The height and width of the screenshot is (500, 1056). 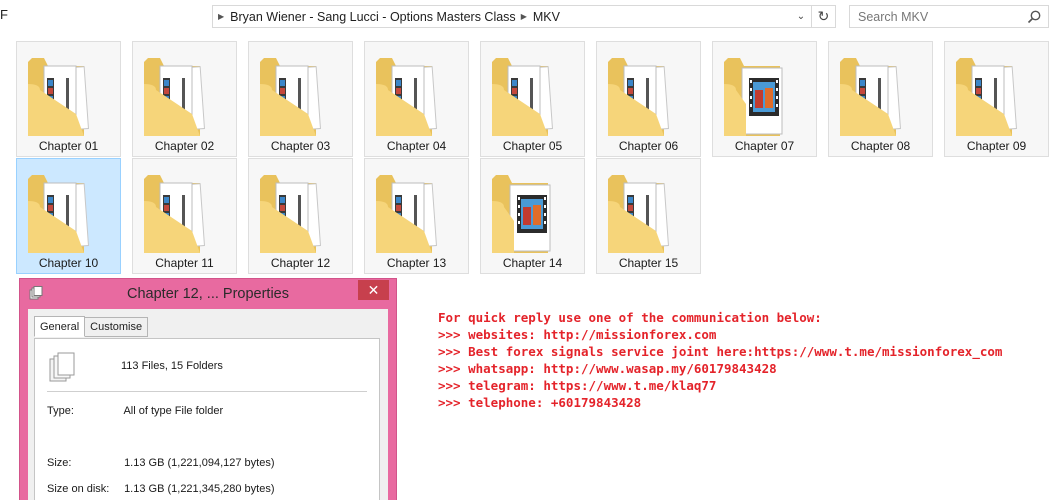 I want to click on tab-bar: General Customise, so click(x=91, y=326).